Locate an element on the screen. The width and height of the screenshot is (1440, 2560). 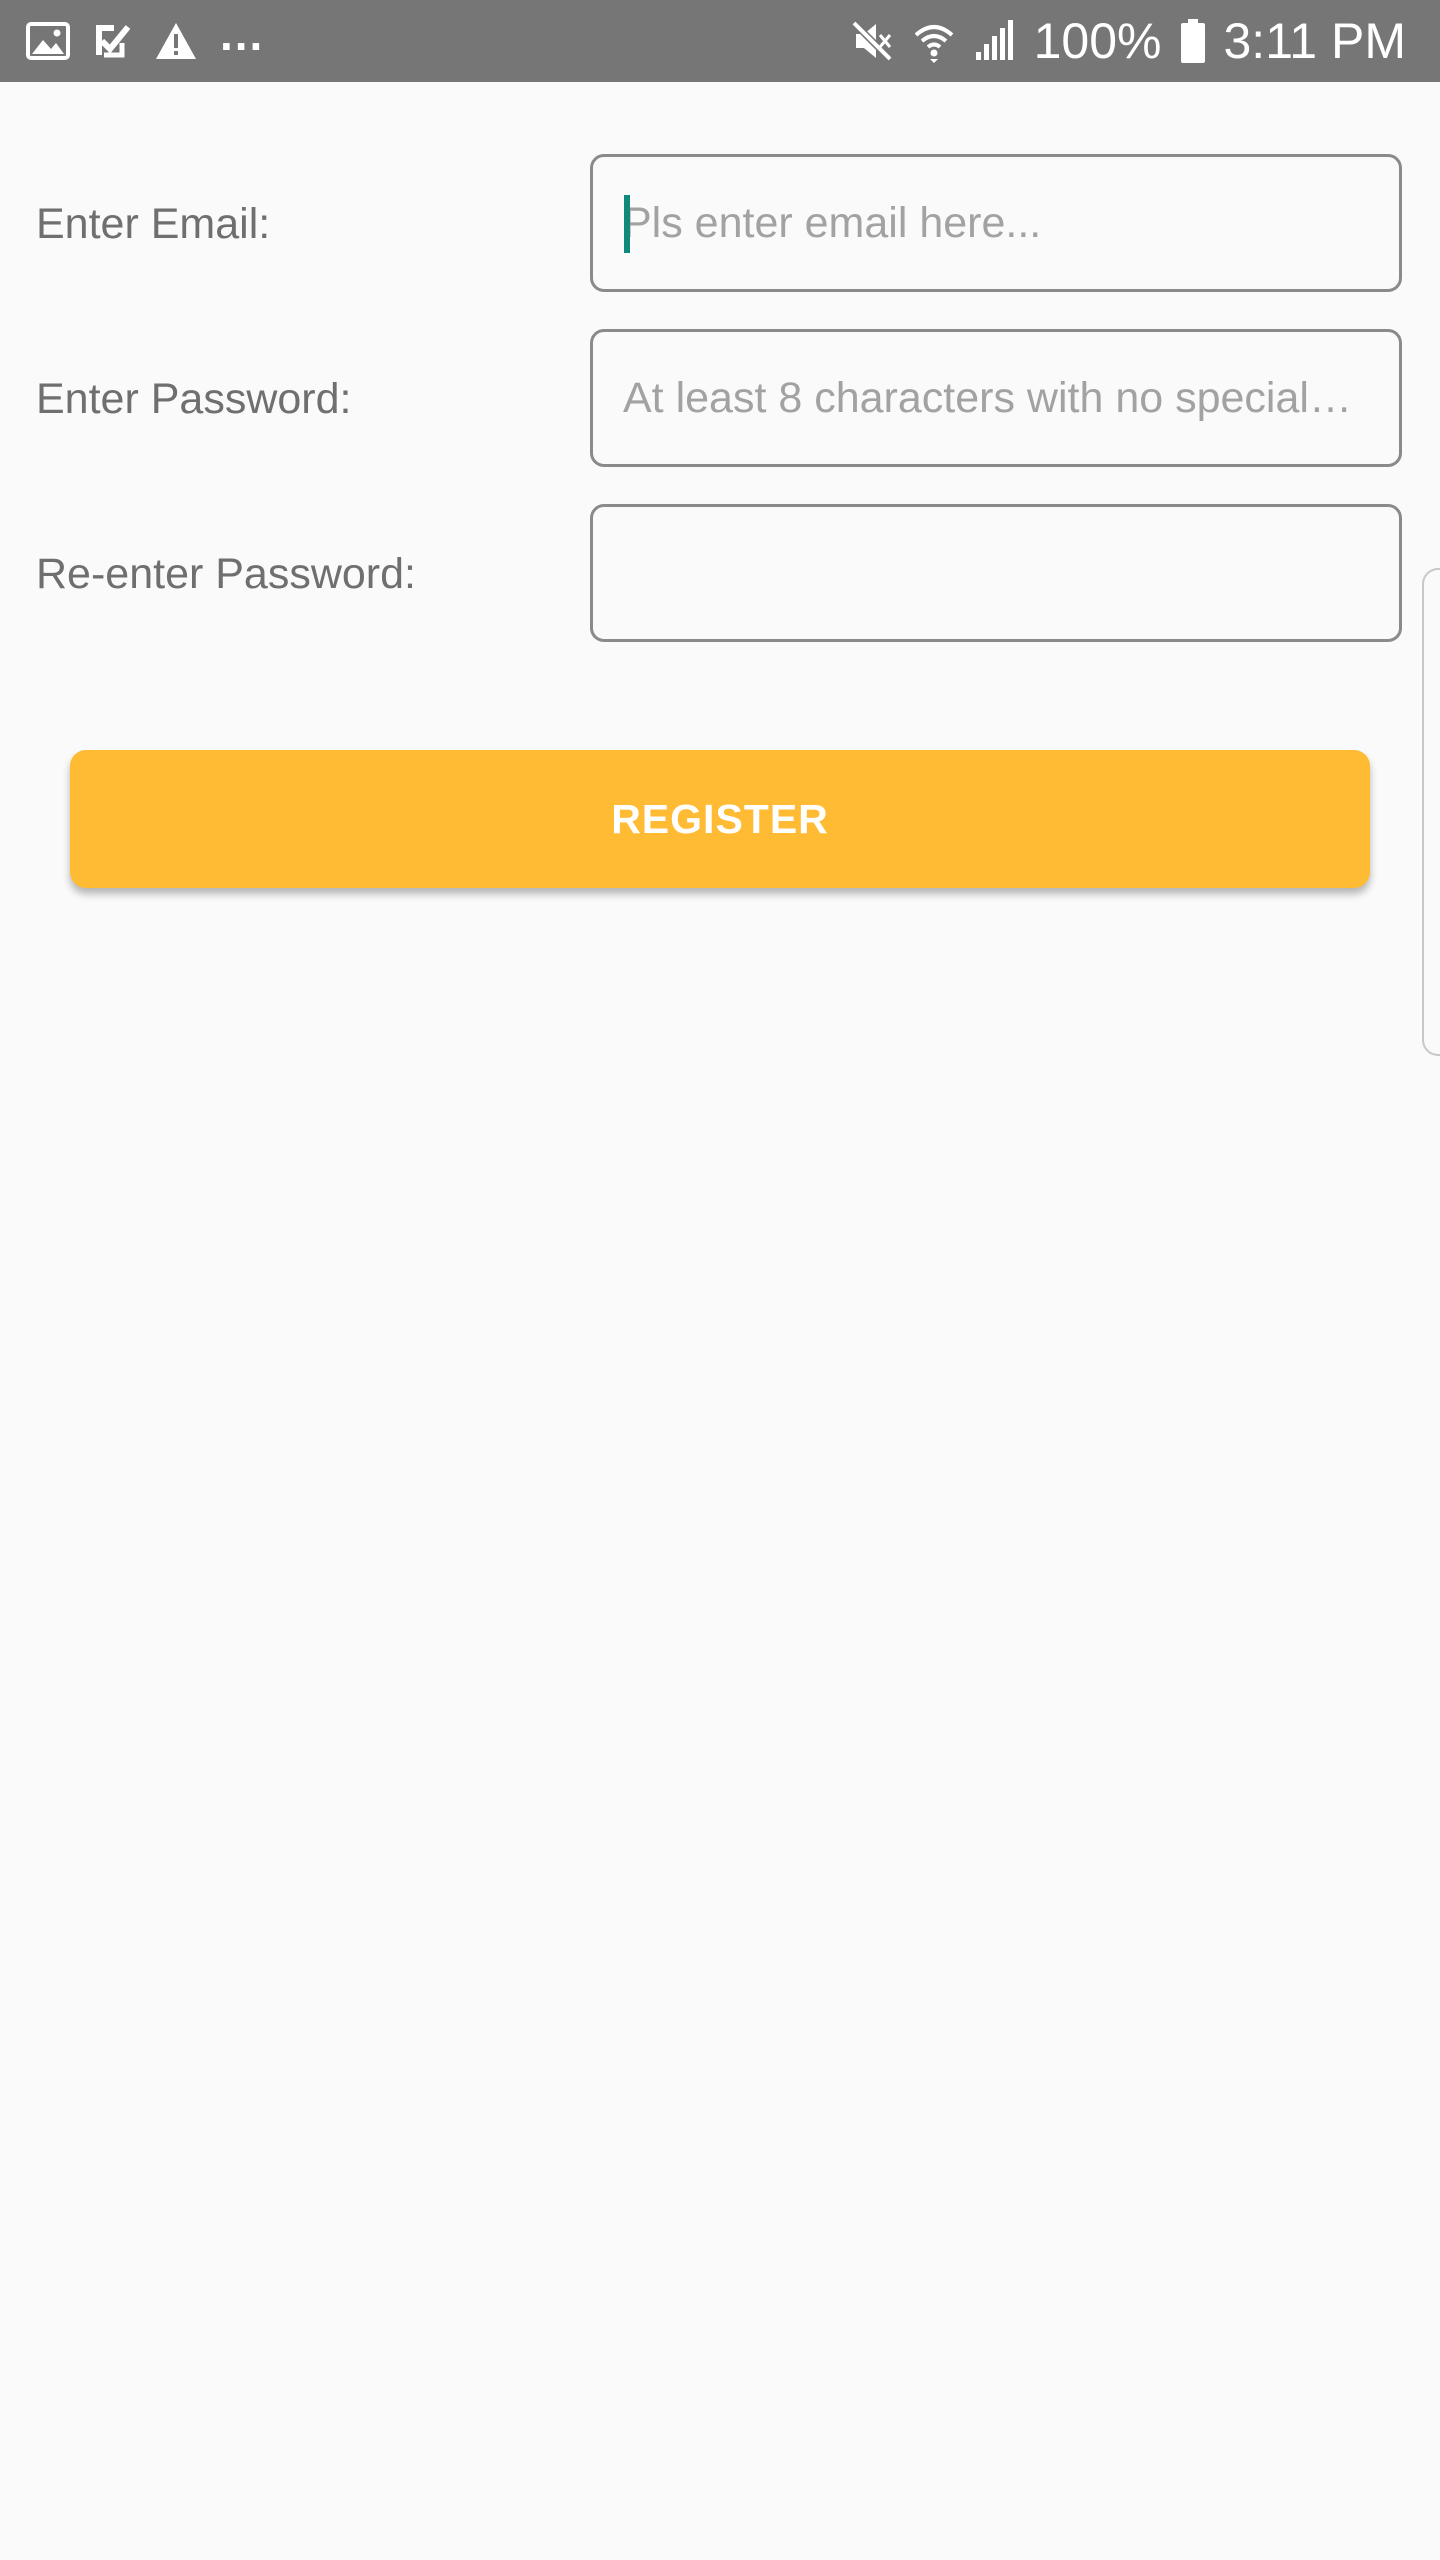
password-input is located at coordinates (993, 398).